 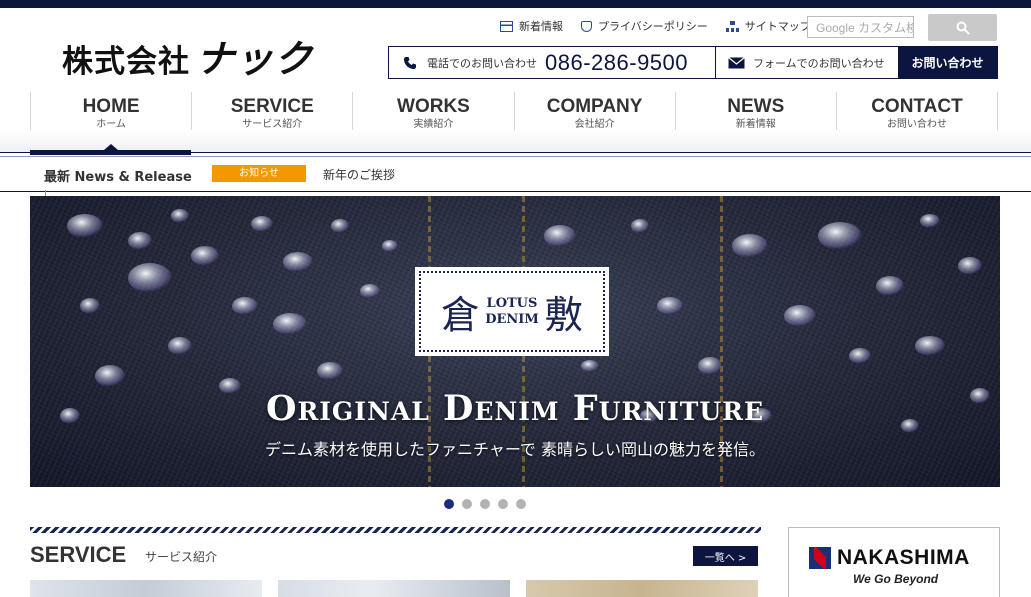 I want to click on hero-subtitle: デニム素材を使用したファニチャーで 素晴らしい岡山の魅力を発信。, so click(x=515, y=449).